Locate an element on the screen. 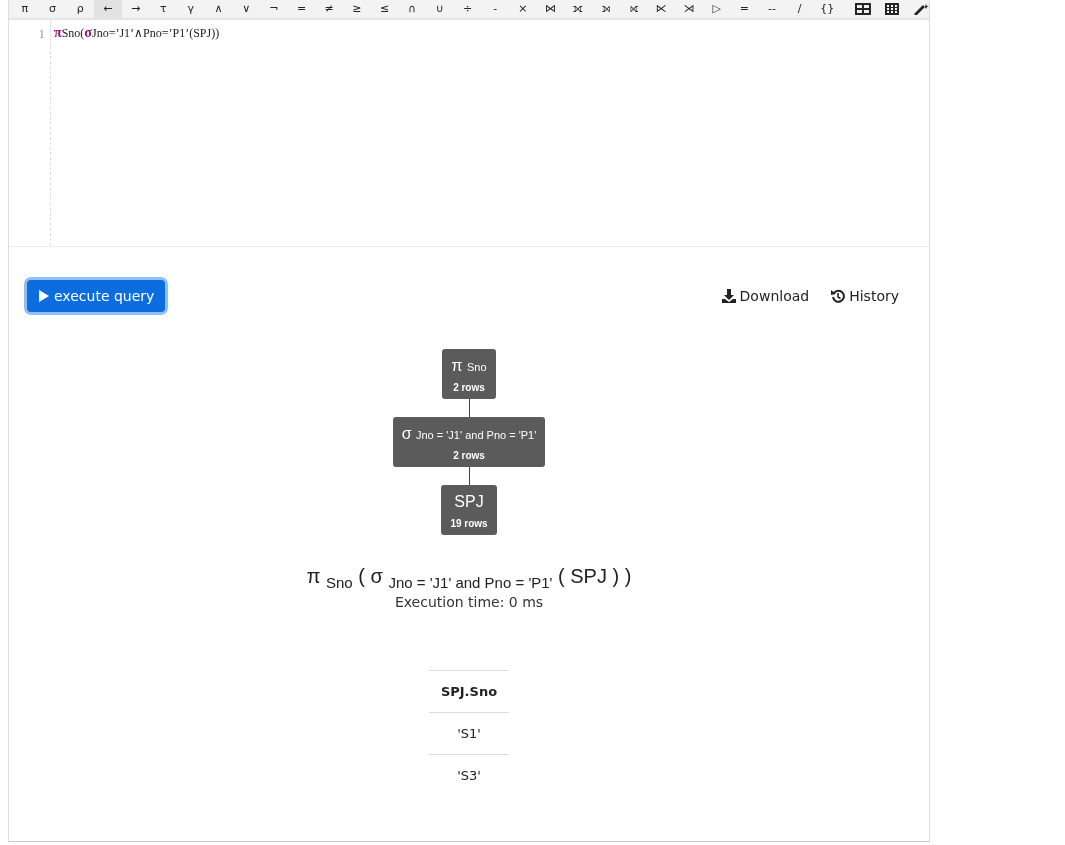 The width and height of the screenshot is (1065, 845). operator-button: ⋉ is located at coordinates (661, 9).